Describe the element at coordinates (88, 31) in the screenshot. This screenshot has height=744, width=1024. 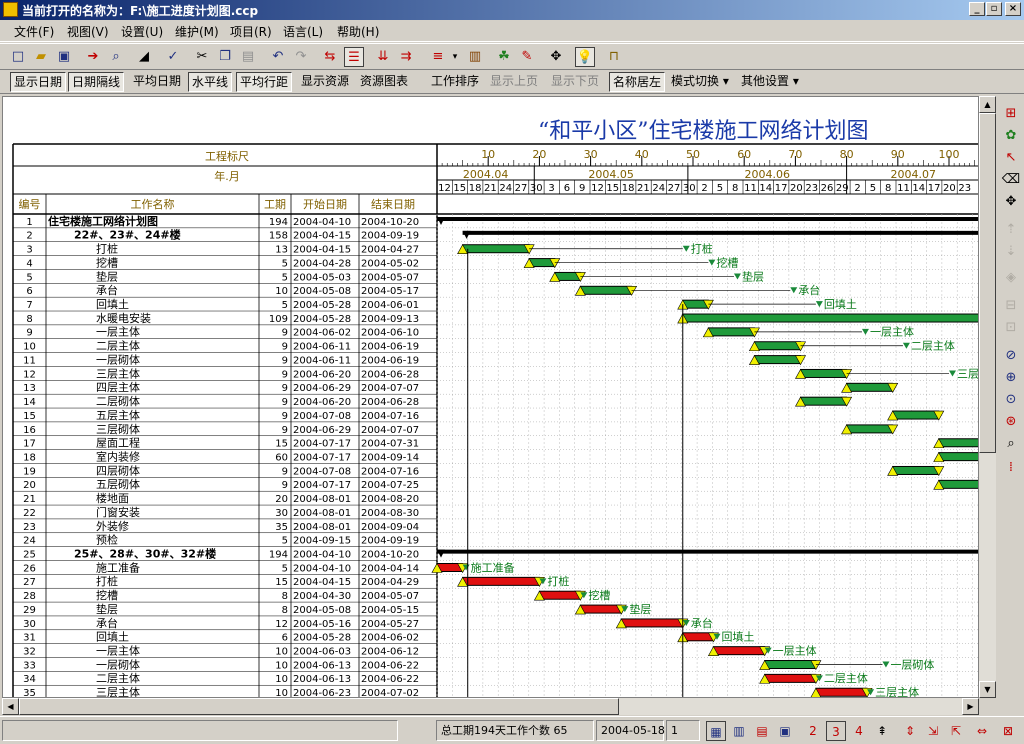
I see `menu-view: 视图(V)` at that location.